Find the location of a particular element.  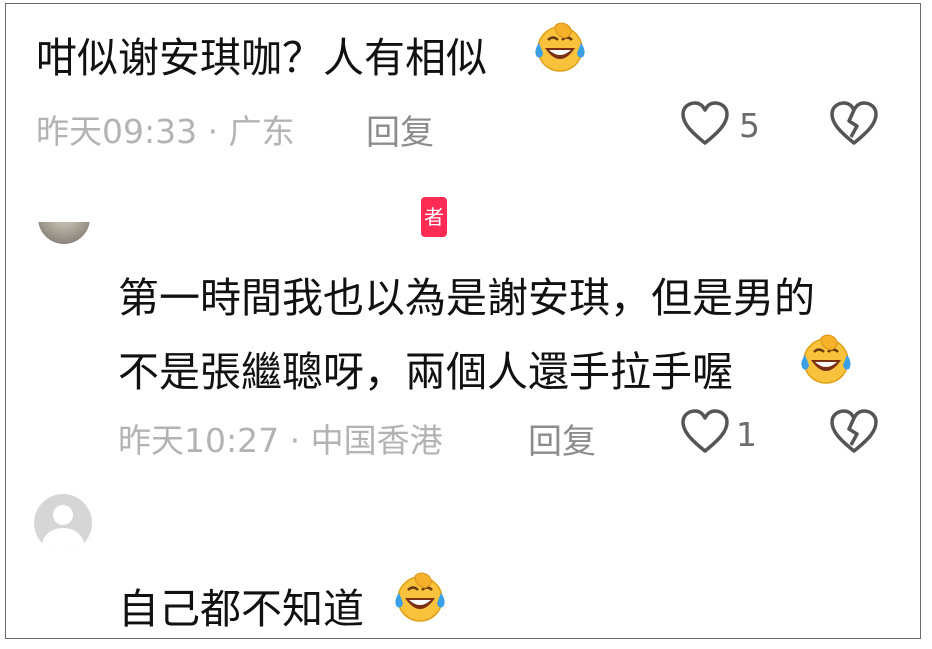

default-avatar is located at coordinates (63, 523).